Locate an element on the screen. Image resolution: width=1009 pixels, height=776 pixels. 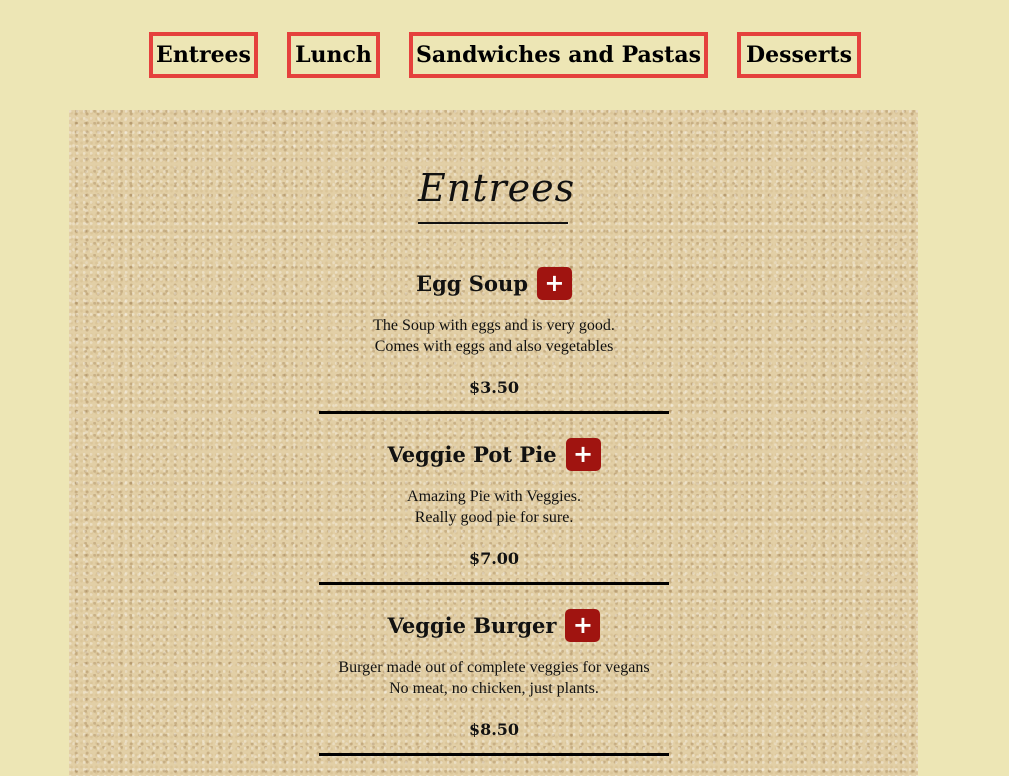
menu-item-price: $7.00 is located at coordinates (494, 558).